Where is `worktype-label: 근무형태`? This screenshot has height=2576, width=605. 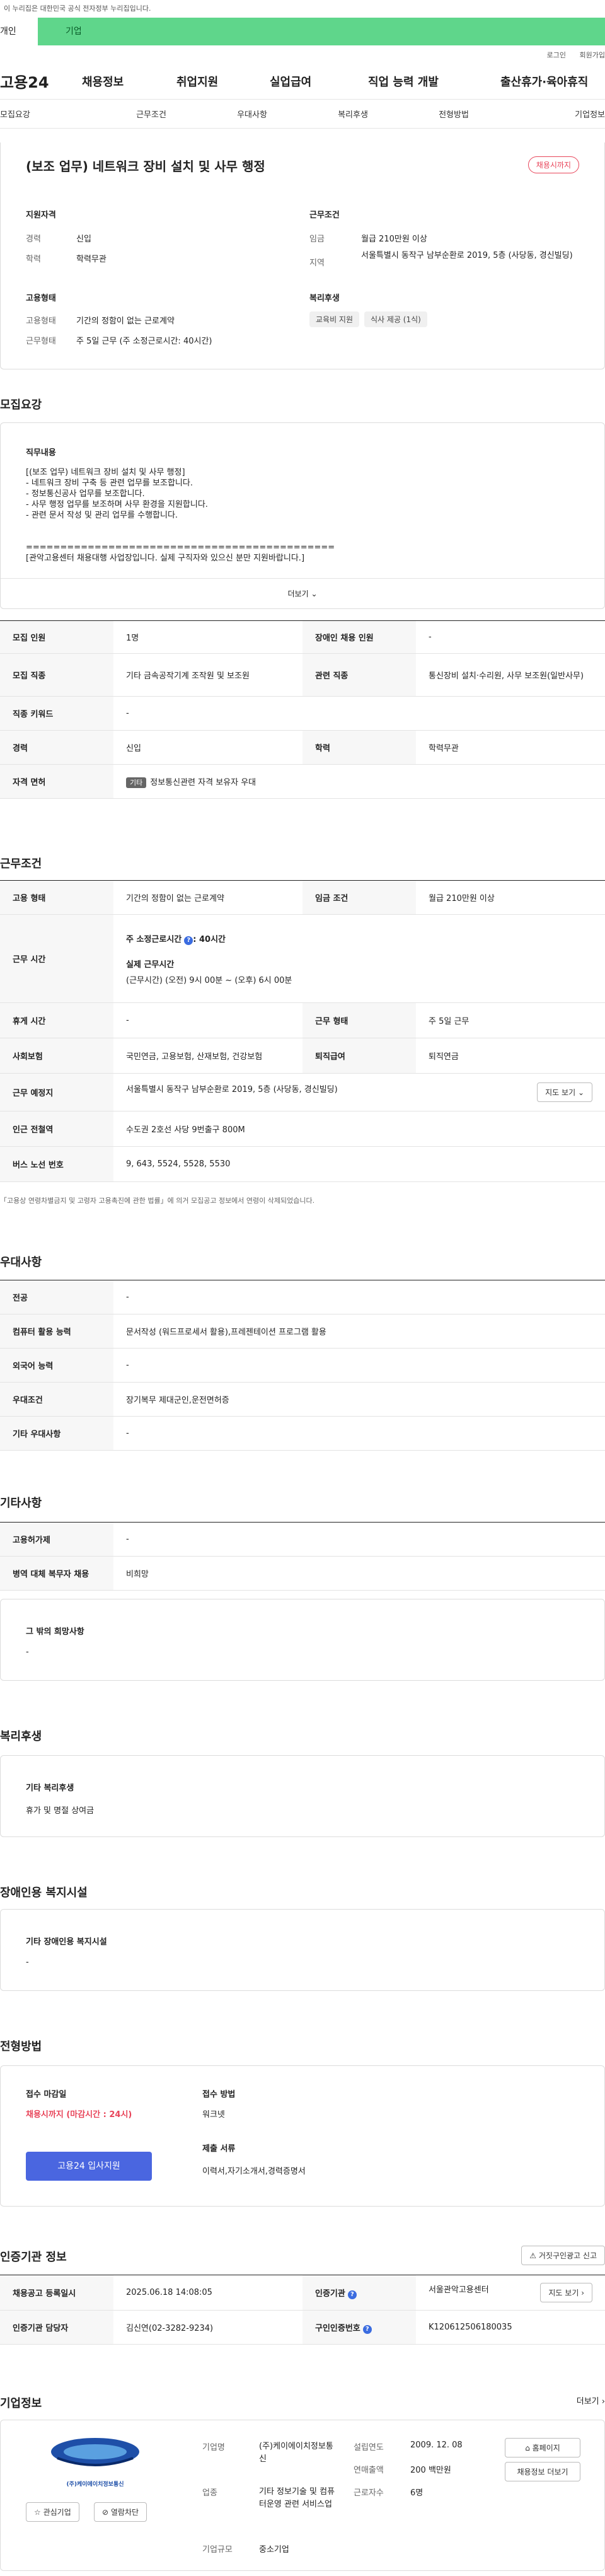
worktype-label: 근무형태 is located at coordinates (41, 342).